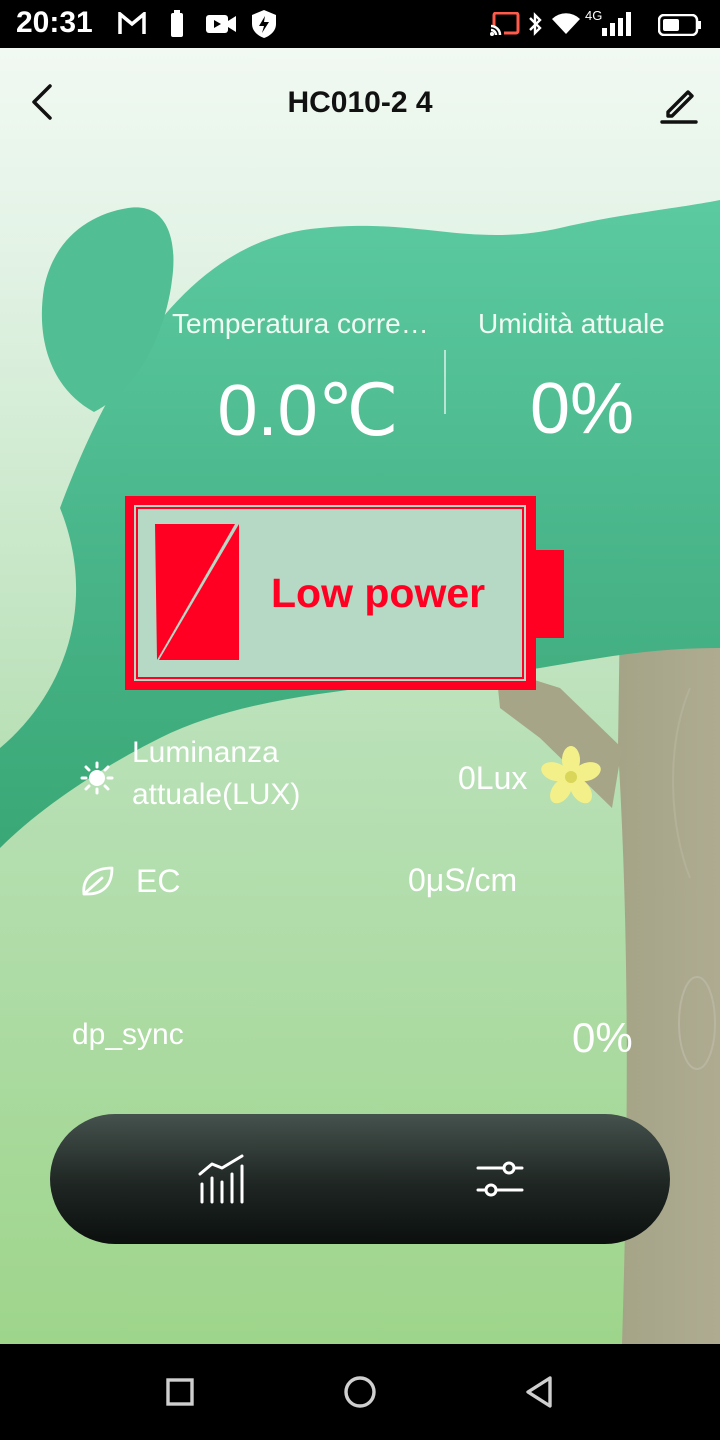  What do you see at coordinates (98, 881) in the screenshot?
I see `leaf-icon` at bounding box center [98, 881].